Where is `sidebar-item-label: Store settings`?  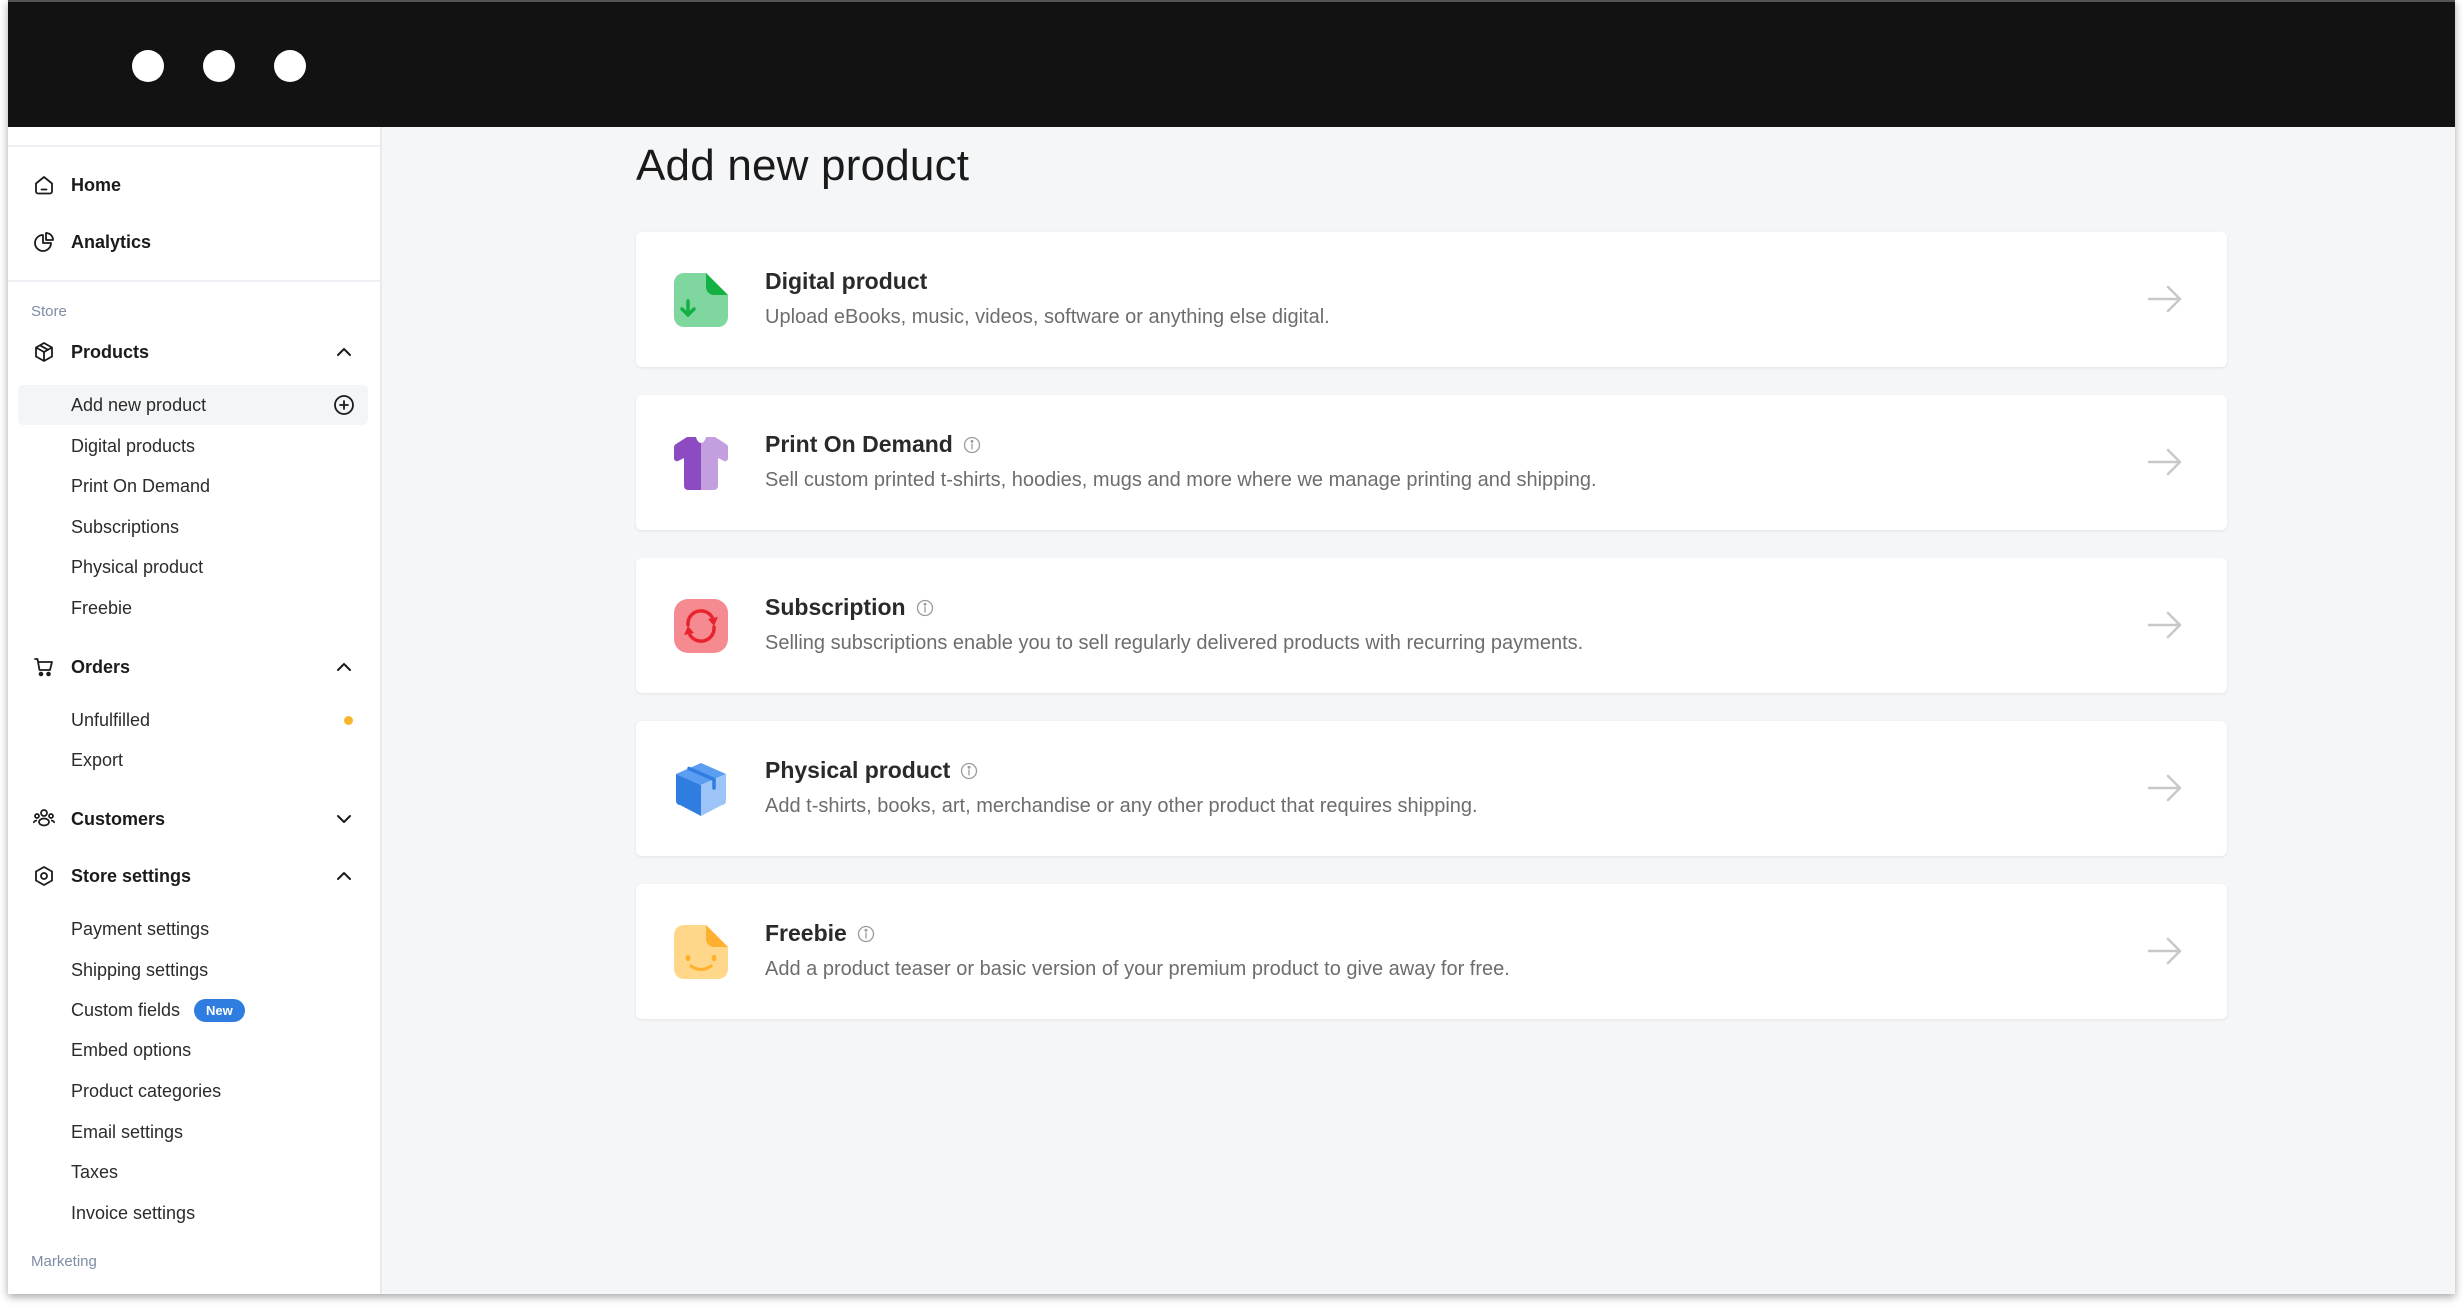 sidebar-item-label: Store settings is located at coordinates (131, 875).